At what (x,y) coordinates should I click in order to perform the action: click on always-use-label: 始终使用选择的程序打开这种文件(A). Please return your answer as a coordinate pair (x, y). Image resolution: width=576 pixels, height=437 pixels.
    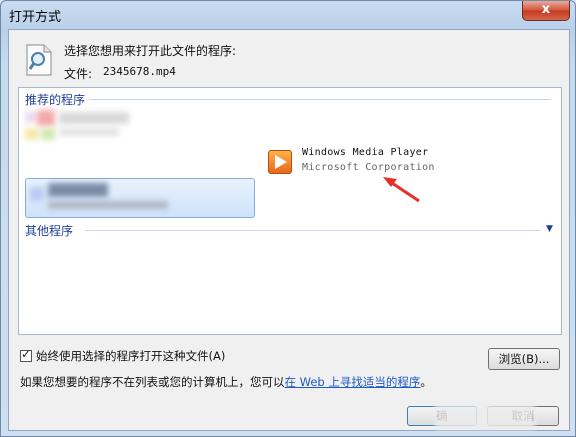
    Looking at the image, I should click on (130, 356).